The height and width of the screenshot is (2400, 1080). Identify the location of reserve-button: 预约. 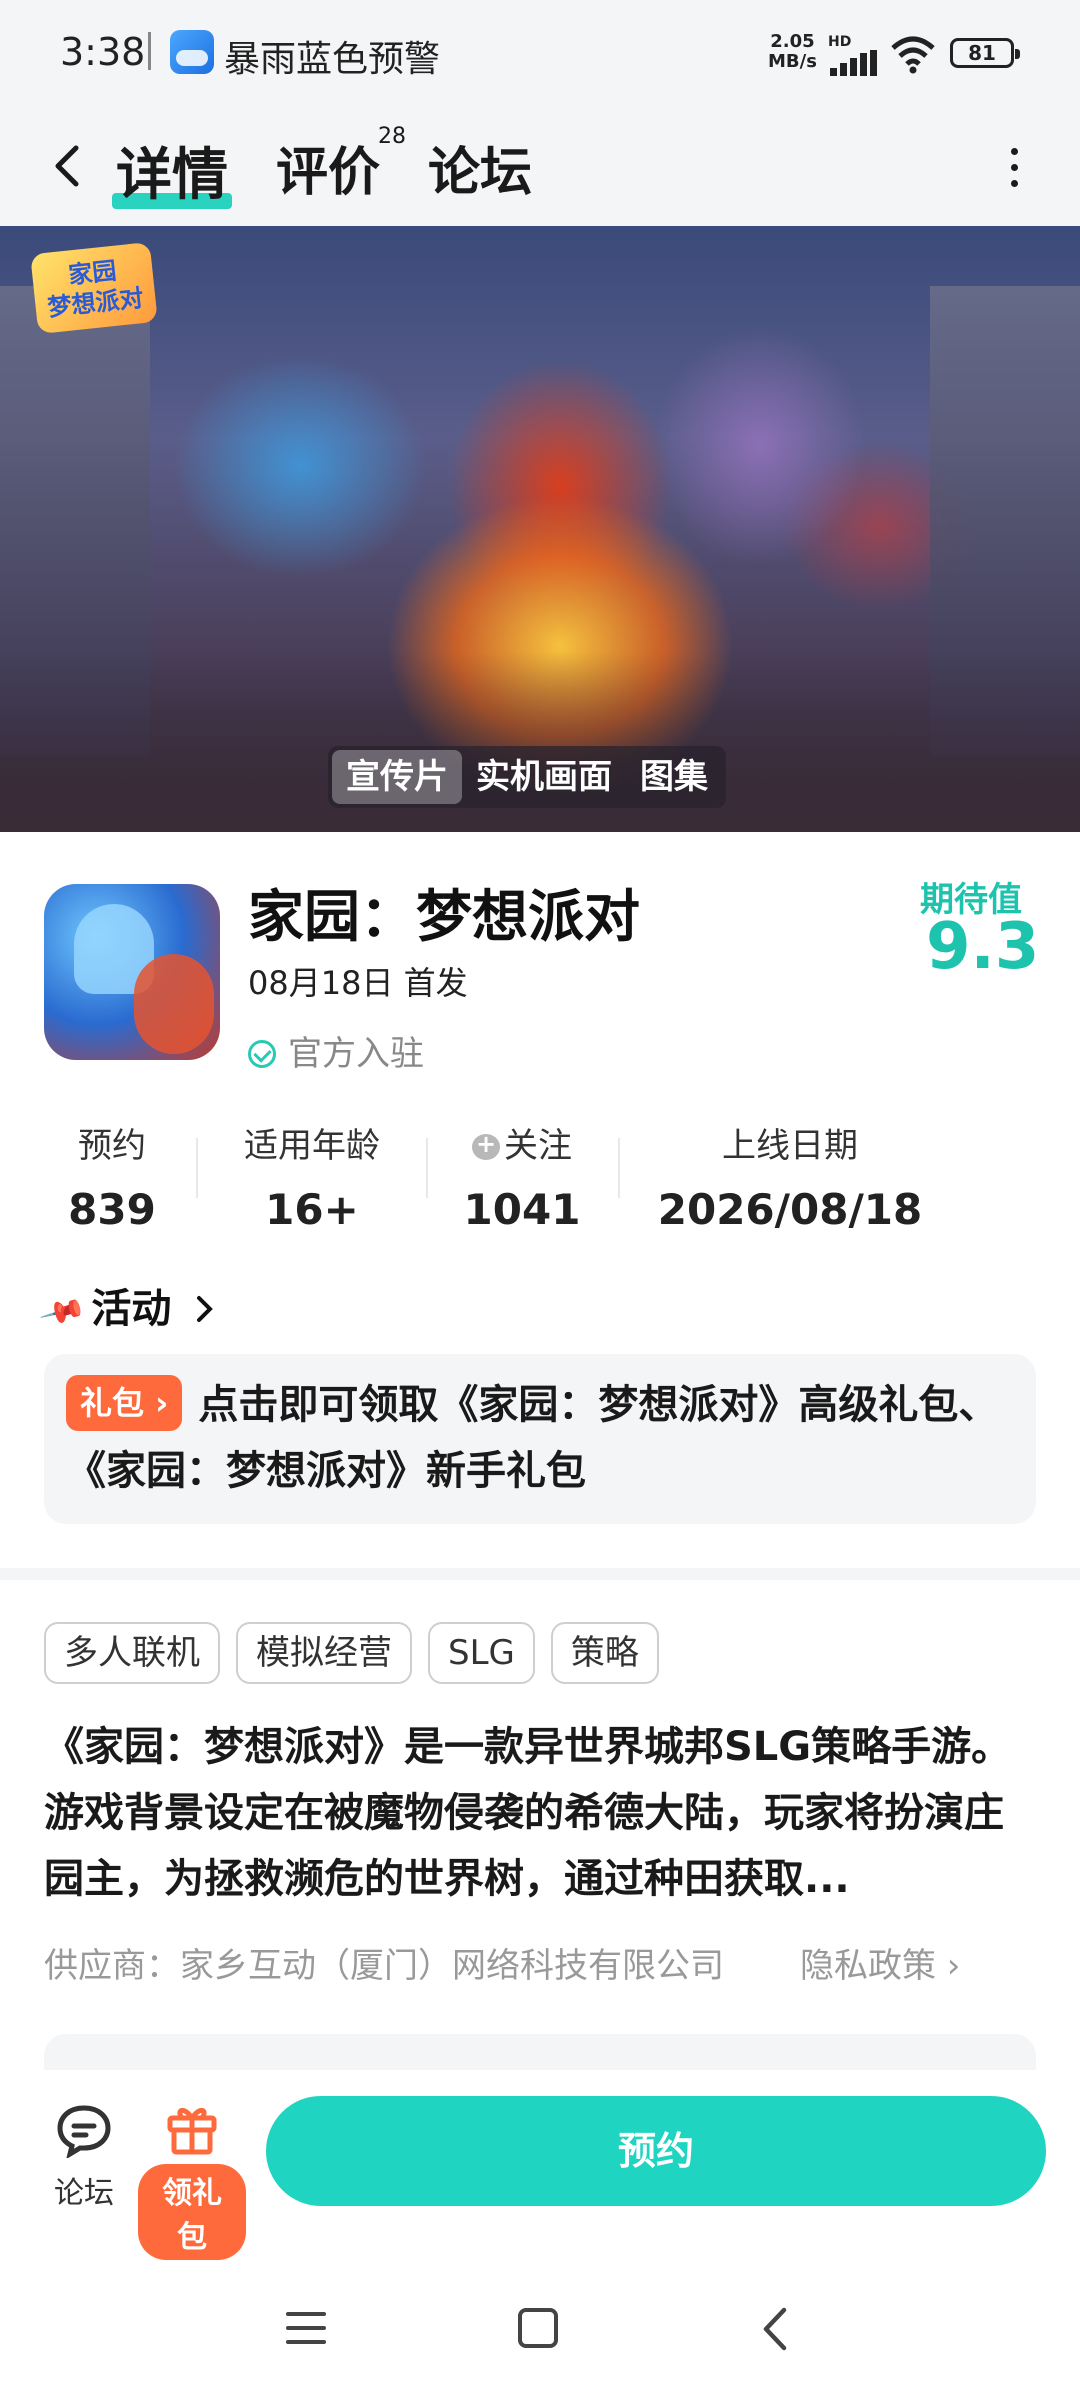
(656, 2151).